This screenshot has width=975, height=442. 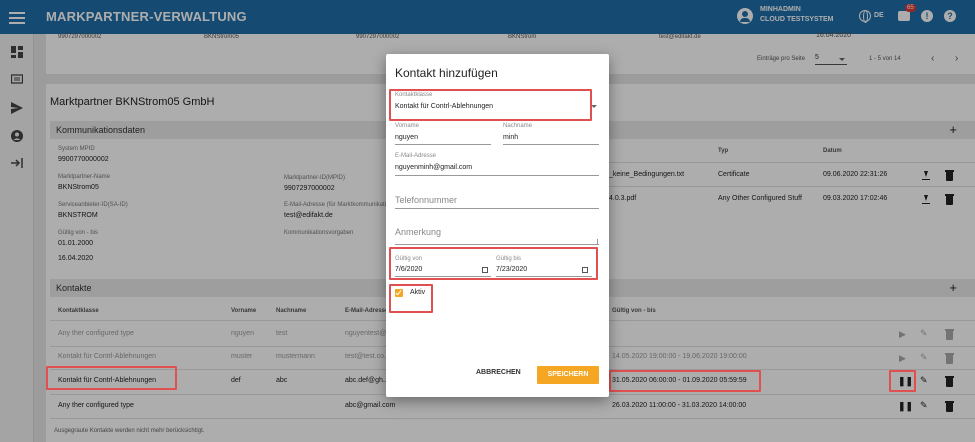 What do you see at coordinates (902, 381) in the screenshot?
I see `highlight-pause-action` at bounding box center [902, 381].